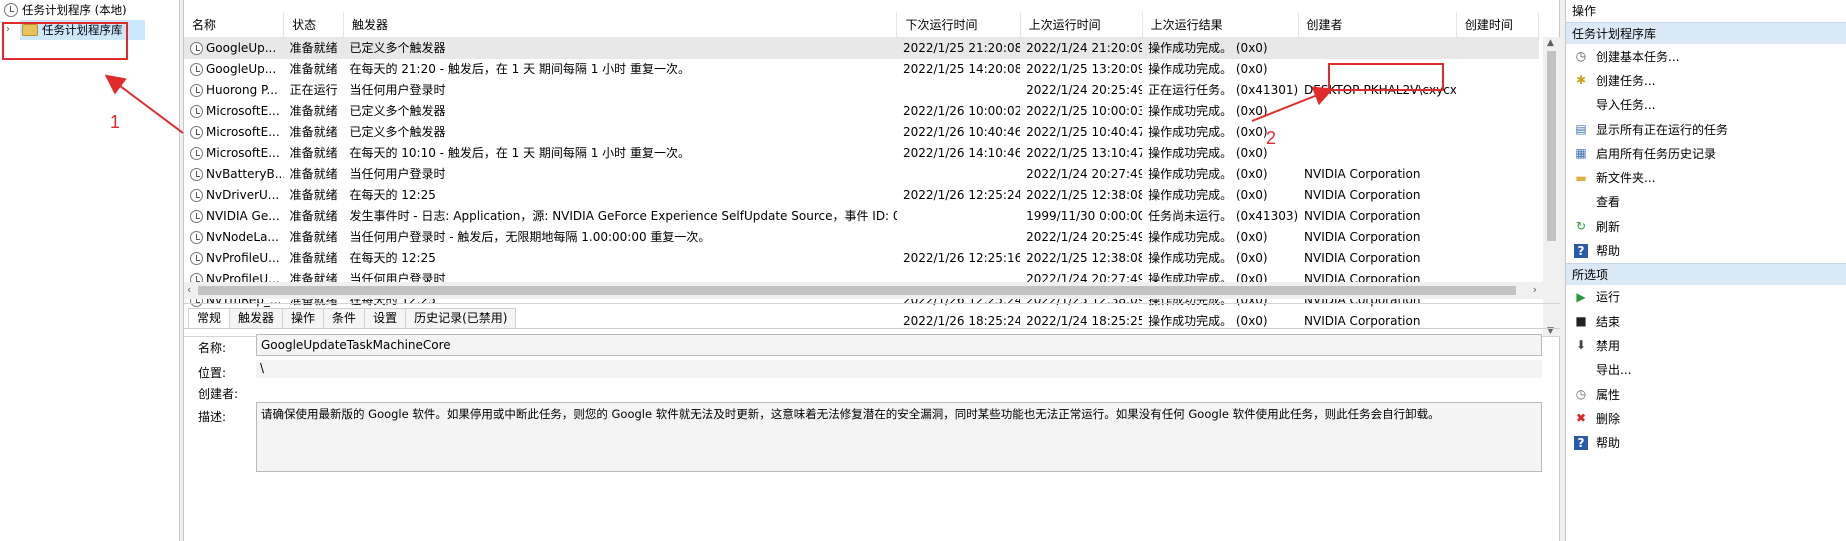 The height and width of the screenshot is (541, 1846). Describe the element at coordinates (392, 194) in the screenshot. I see `table-cell: 在每天的 12:25` at that location.